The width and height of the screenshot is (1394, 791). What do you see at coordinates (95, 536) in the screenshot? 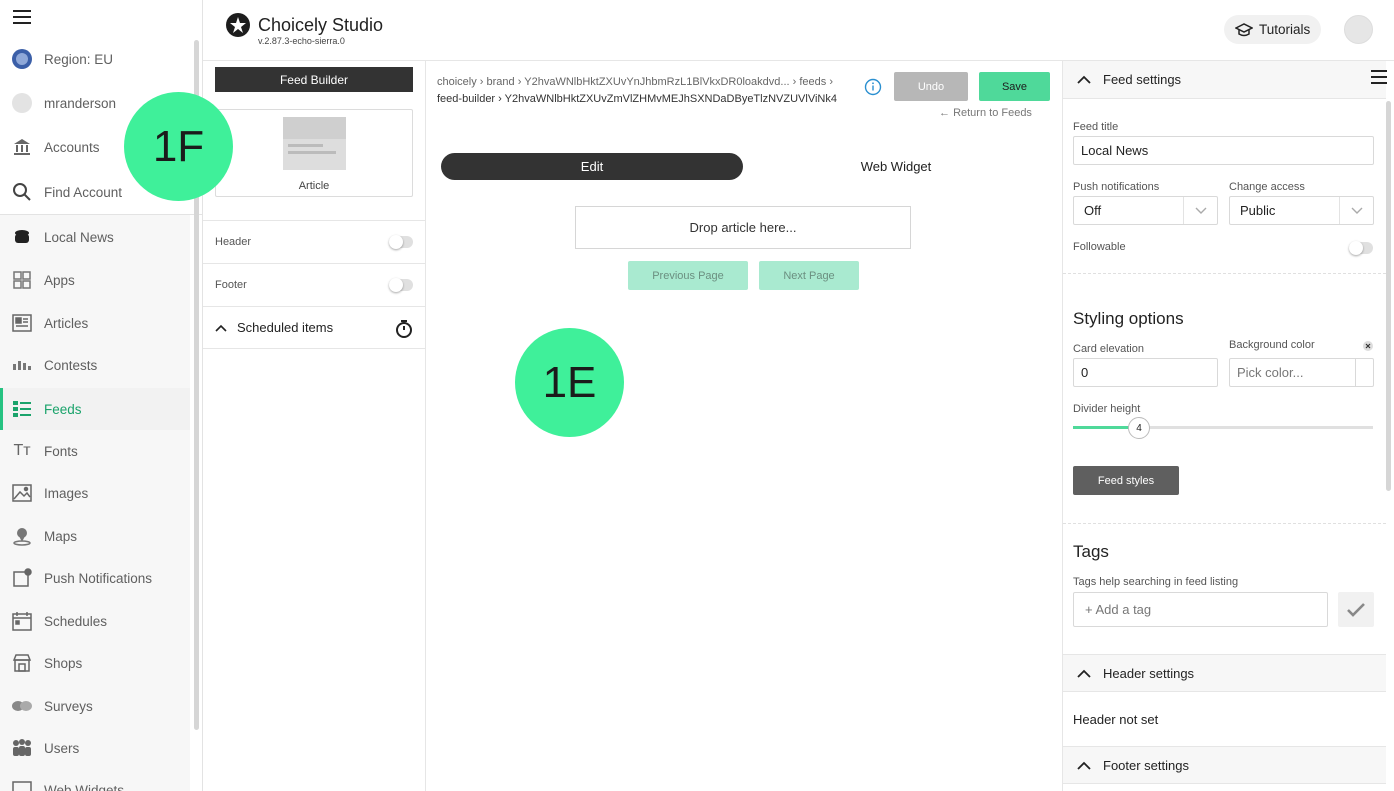
I see `sidebar-item-maps: Maps` at bounding box center [95, 536].